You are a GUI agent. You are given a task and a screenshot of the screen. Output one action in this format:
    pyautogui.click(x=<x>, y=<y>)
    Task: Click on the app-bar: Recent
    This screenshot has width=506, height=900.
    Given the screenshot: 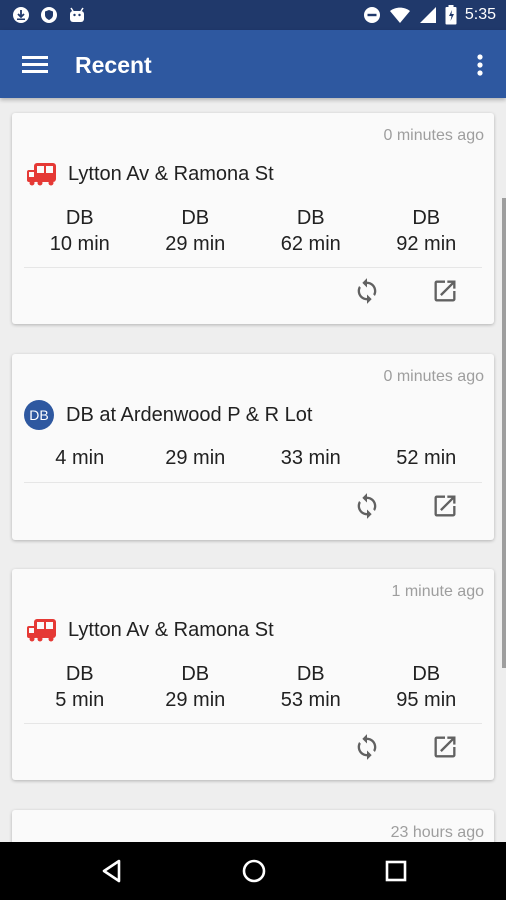 What is the action you would take?
    pyautogui.click(x=253, y=64)
    